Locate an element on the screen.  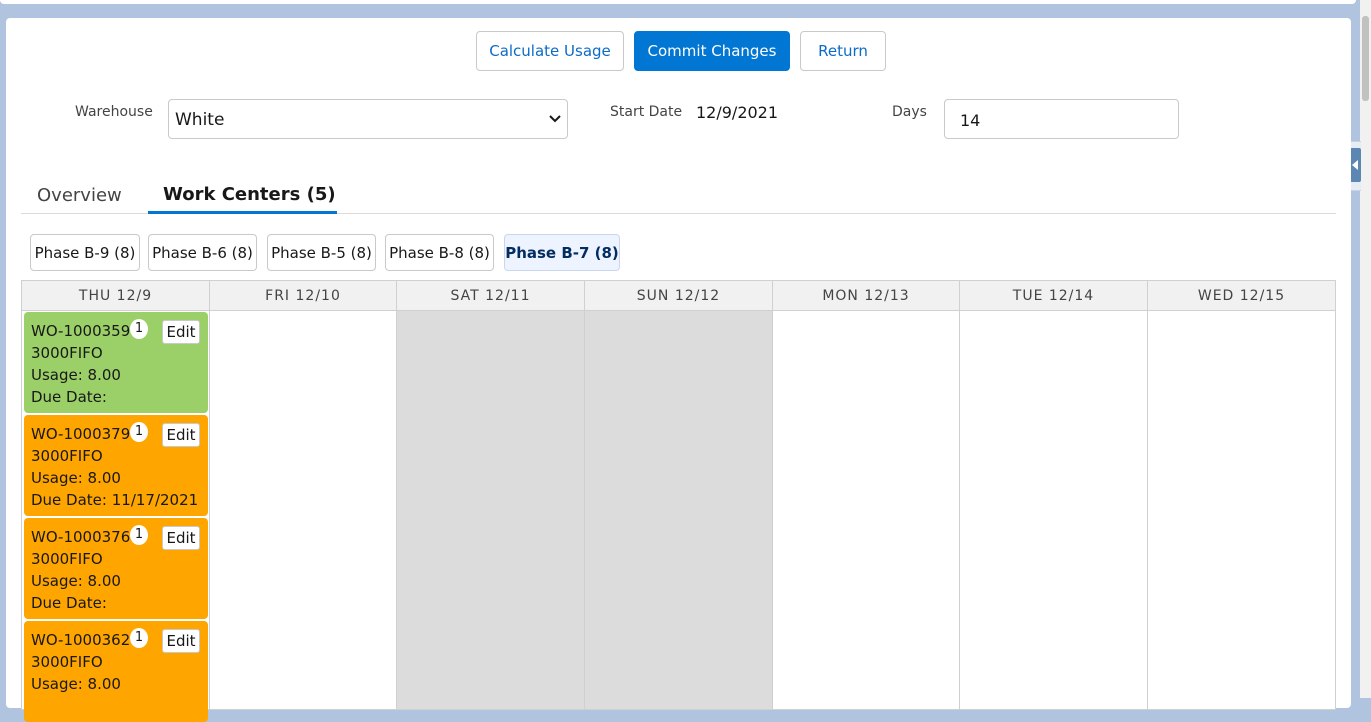
day-header: WED 12/15 is located at coordinates (1241, 296).